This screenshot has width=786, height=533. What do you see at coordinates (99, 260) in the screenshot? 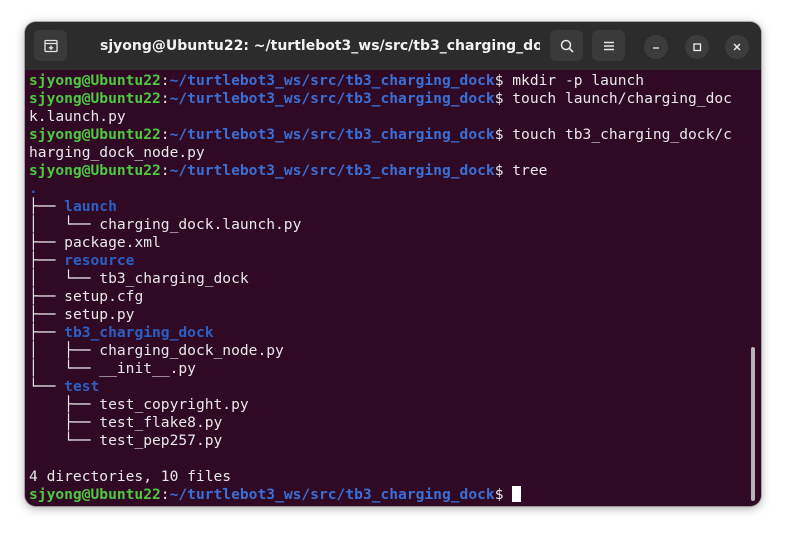
I see `tree-directory: resource` at bounding box center [99, 260].